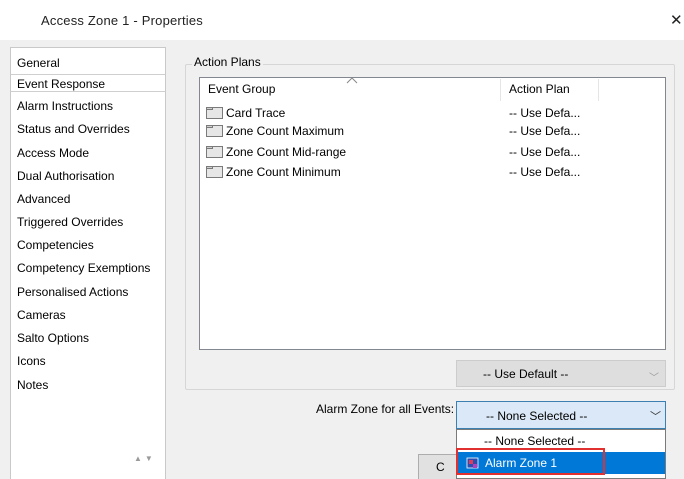  I want to click on list-item-name: Zone Count Maximum, so click(285, 131).